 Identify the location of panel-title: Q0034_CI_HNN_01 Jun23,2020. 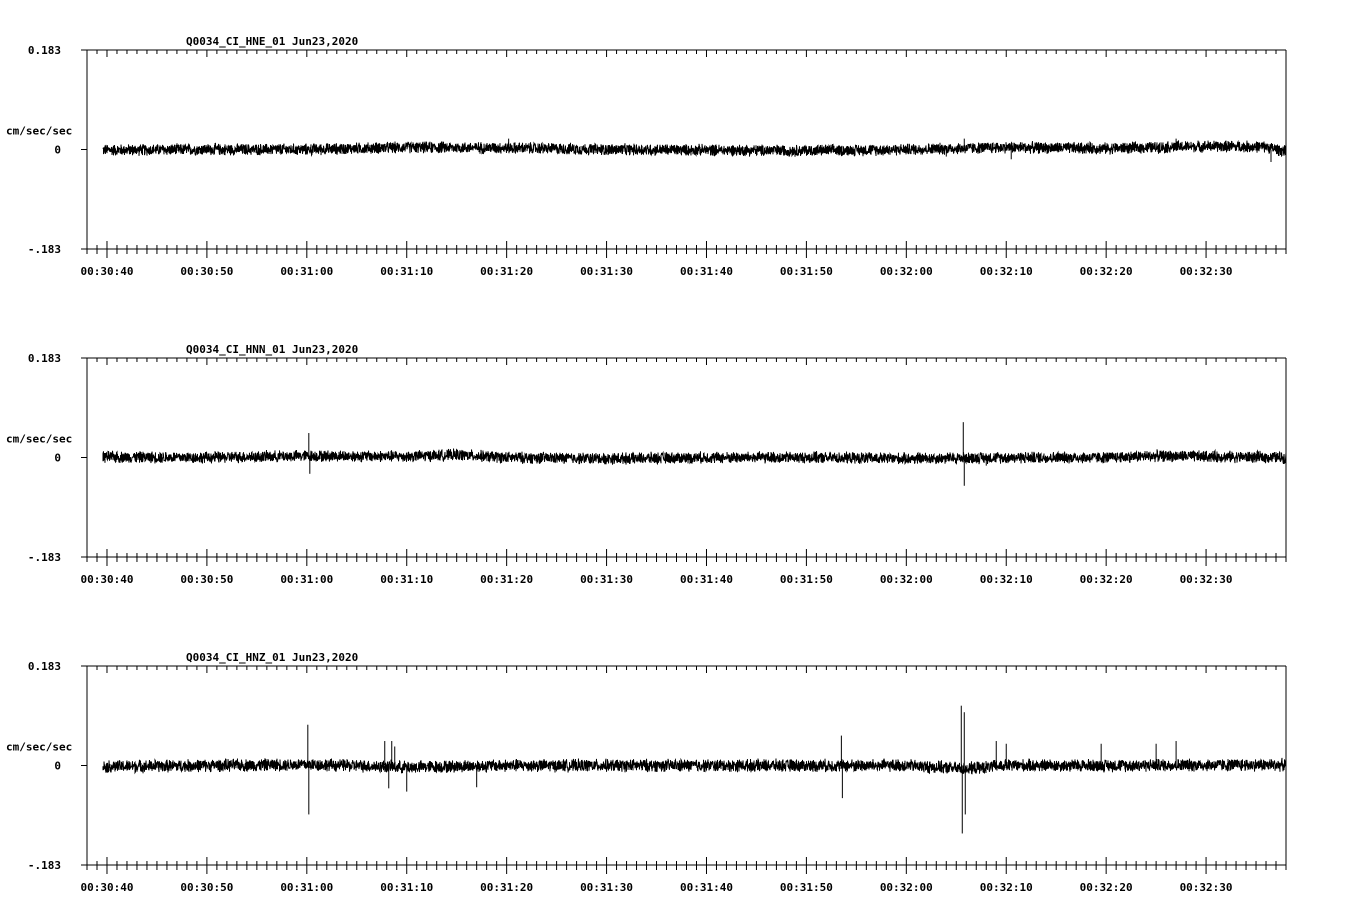
(272, 349).